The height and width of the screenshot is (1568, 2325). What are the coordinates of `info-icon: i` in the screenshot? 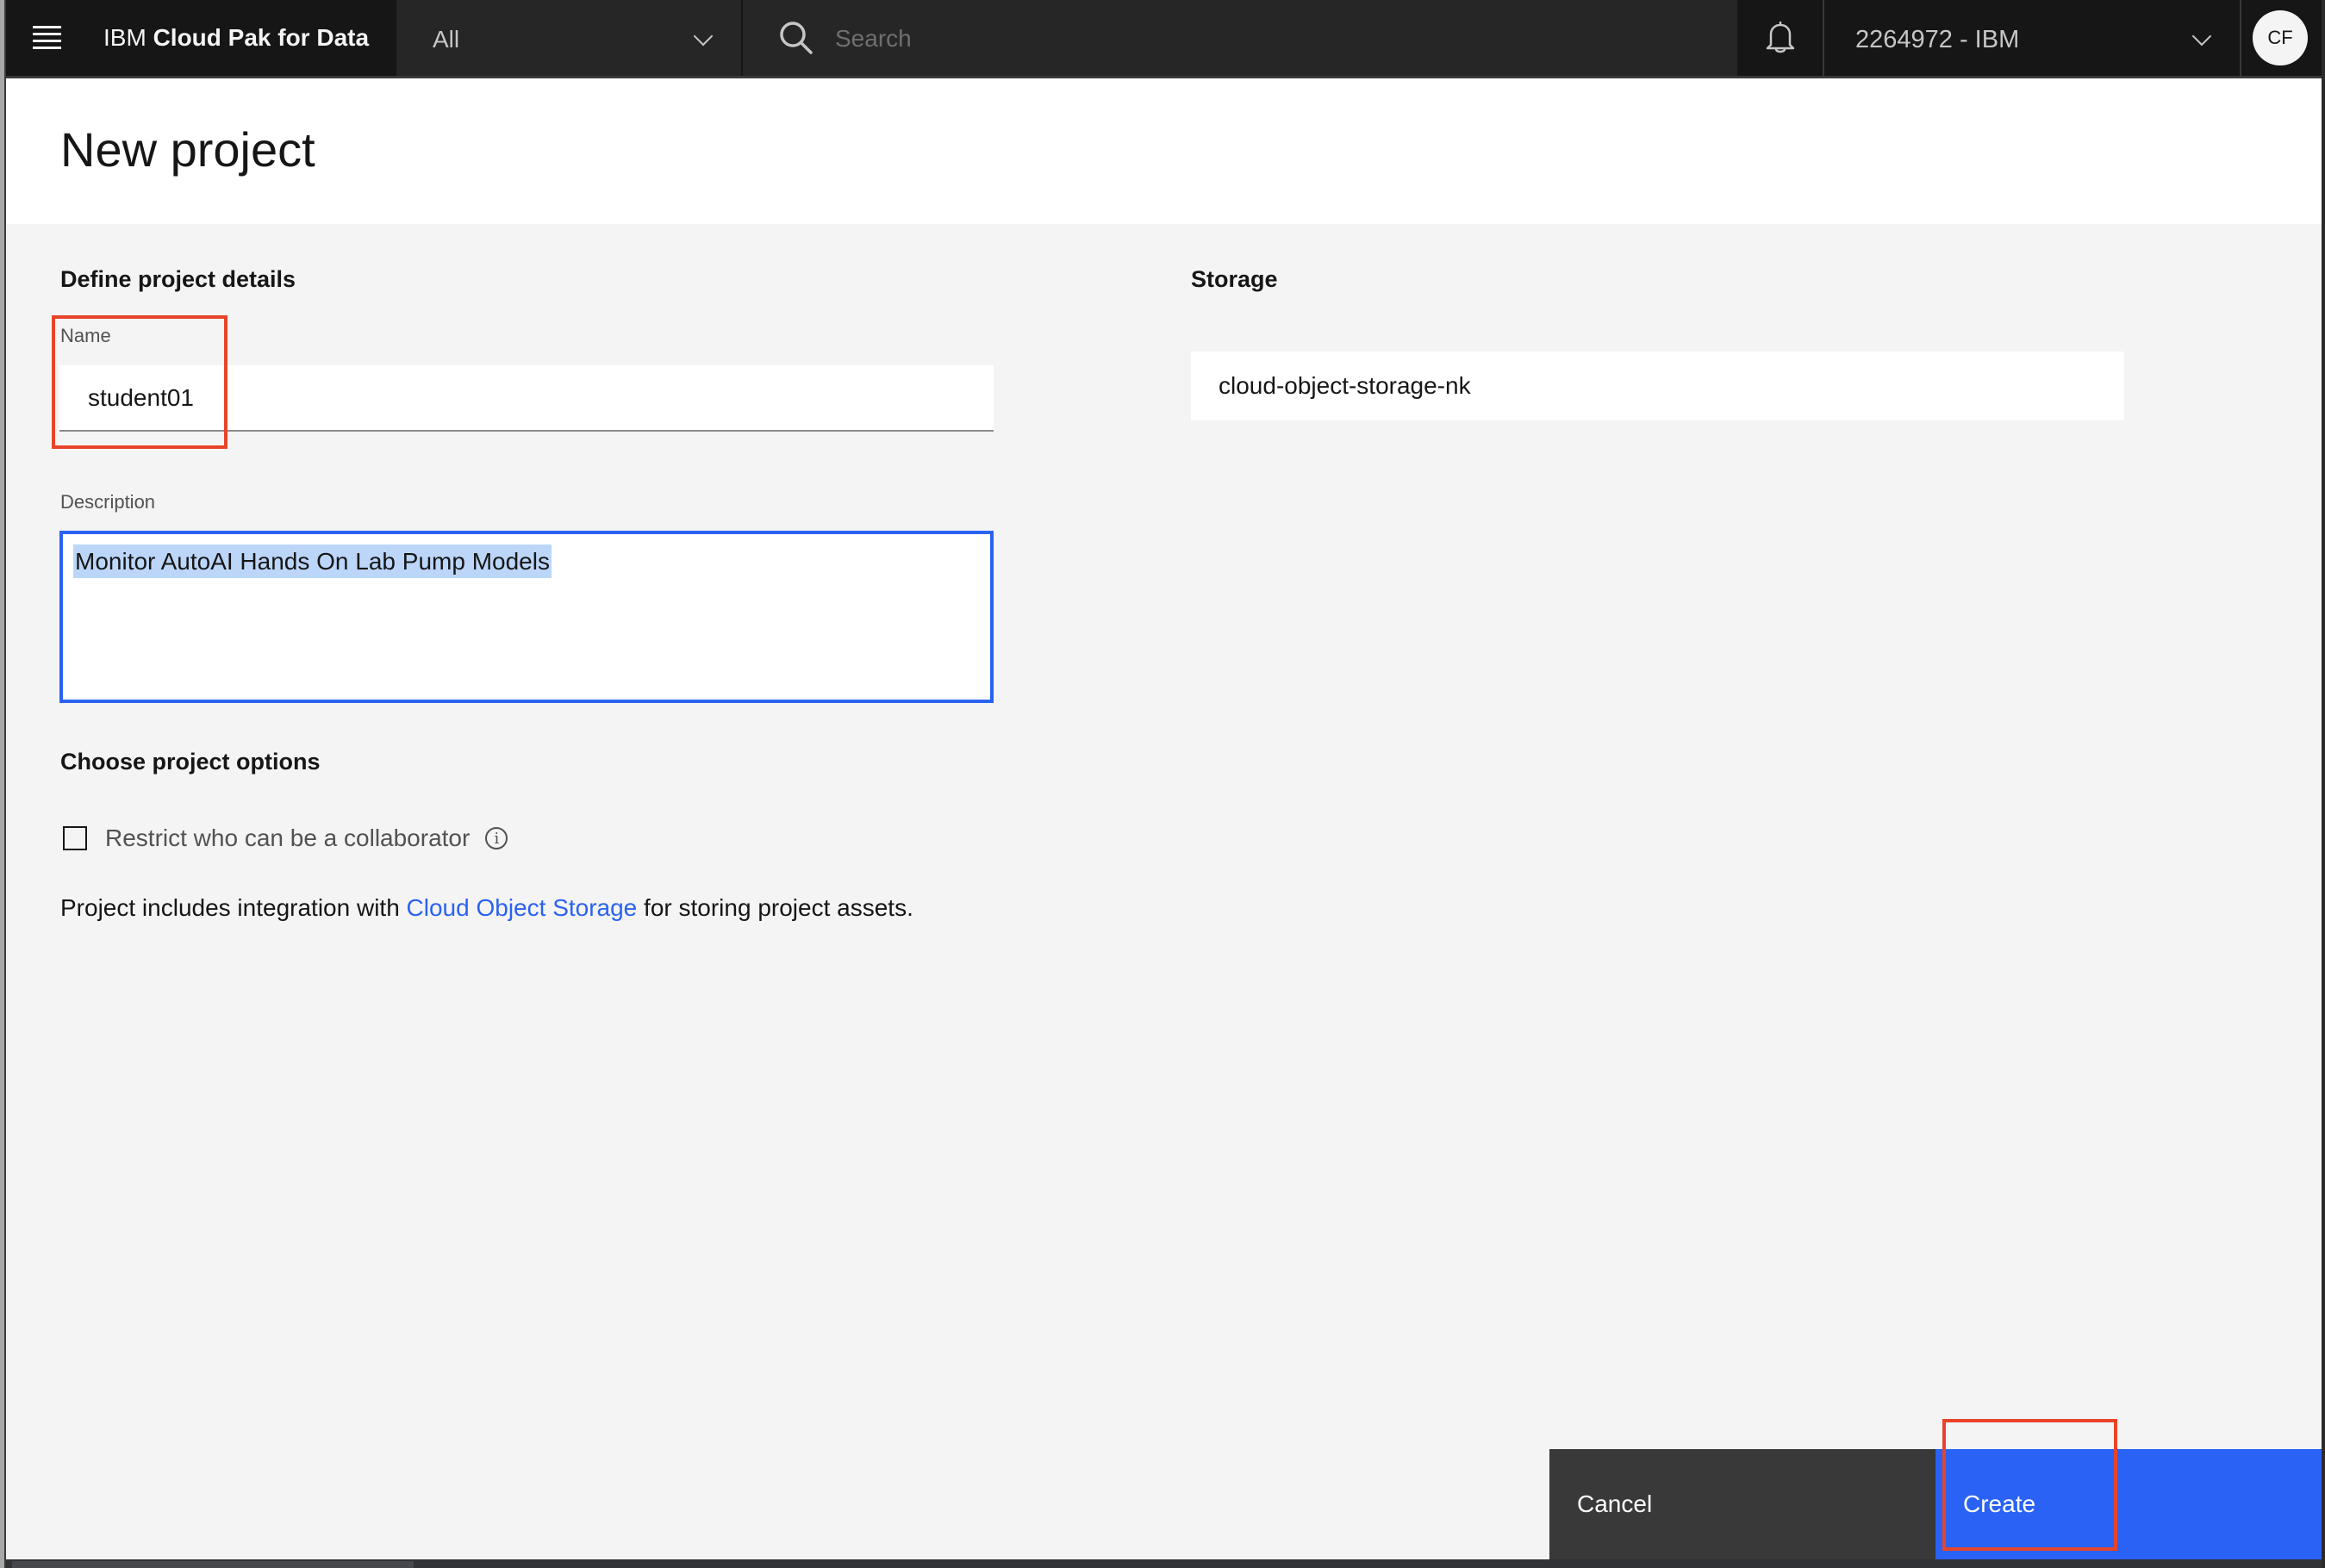 It's located at (496, 838).